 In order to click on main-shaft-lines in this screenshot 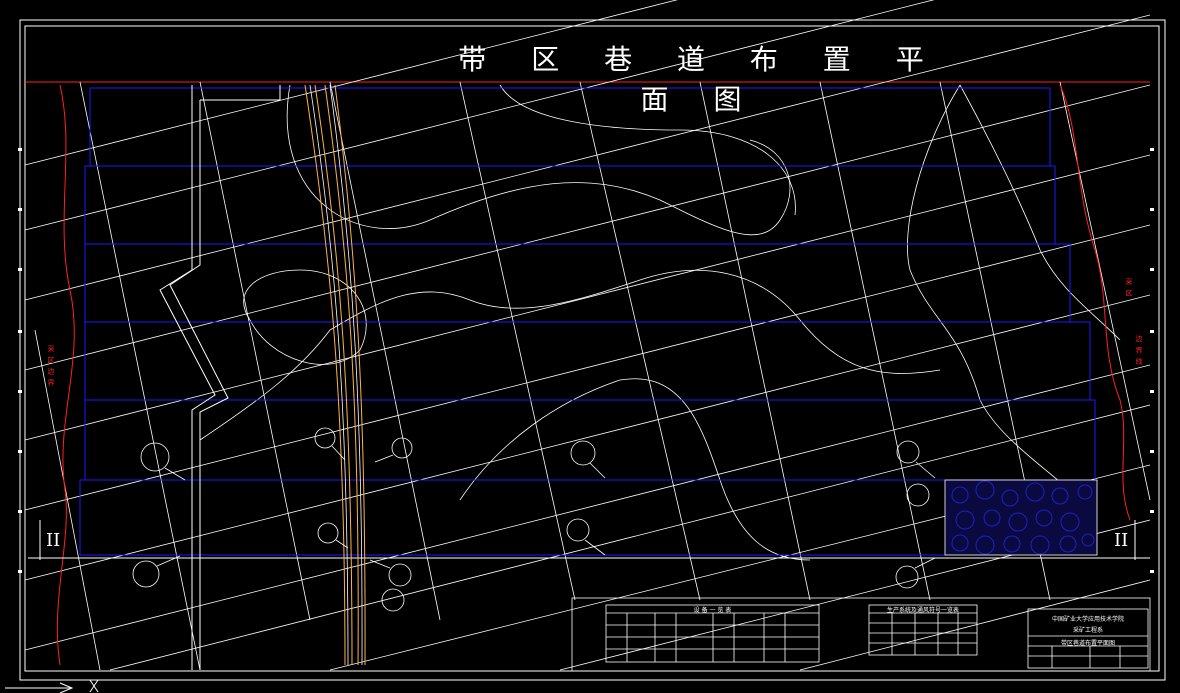, I will do `click(335, 375)`.